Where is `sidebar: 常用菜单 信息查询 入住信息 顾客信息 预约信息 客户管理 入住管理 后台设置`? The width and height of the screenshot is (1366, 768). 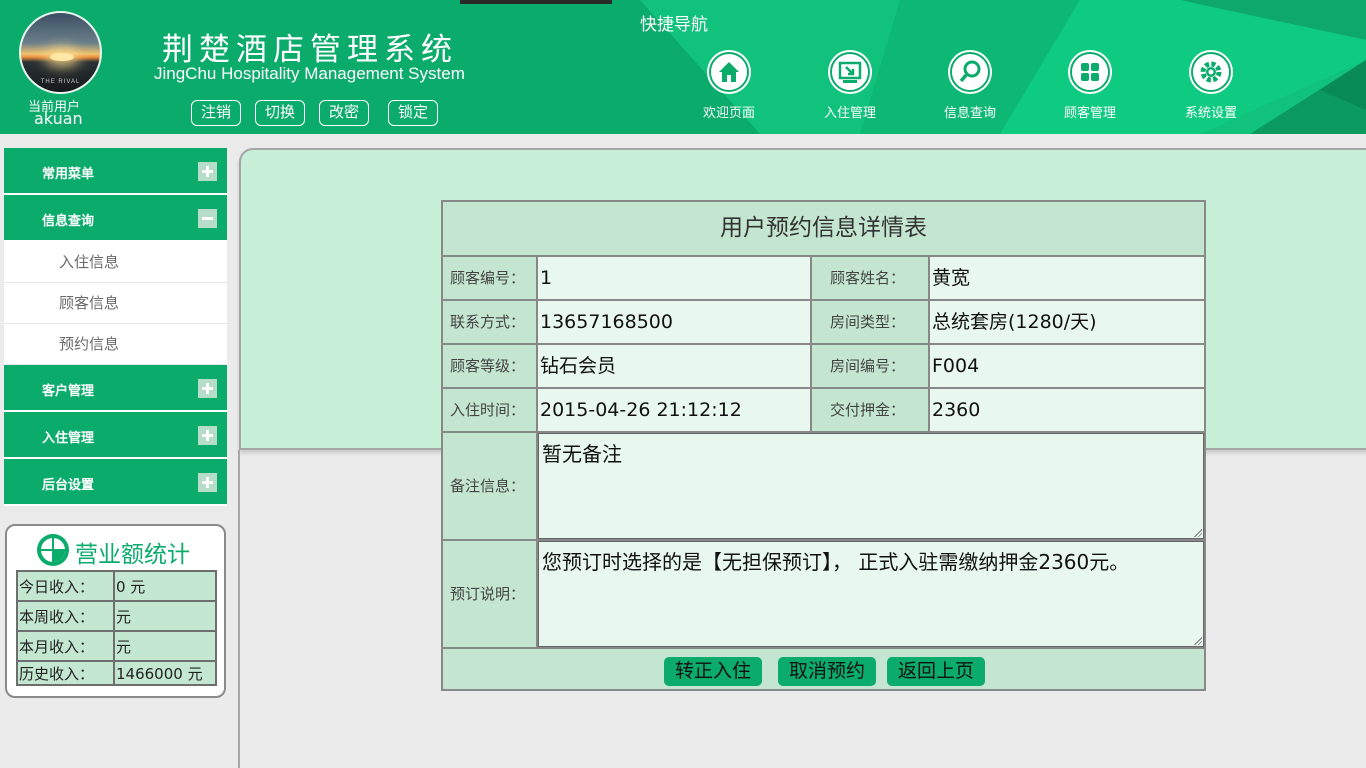 sidebar: 常用菜单 信息查询 入住信息 顾客信息 预约信息 客户管理 入住管理 后台设置 is located at coordinates (115, 327).